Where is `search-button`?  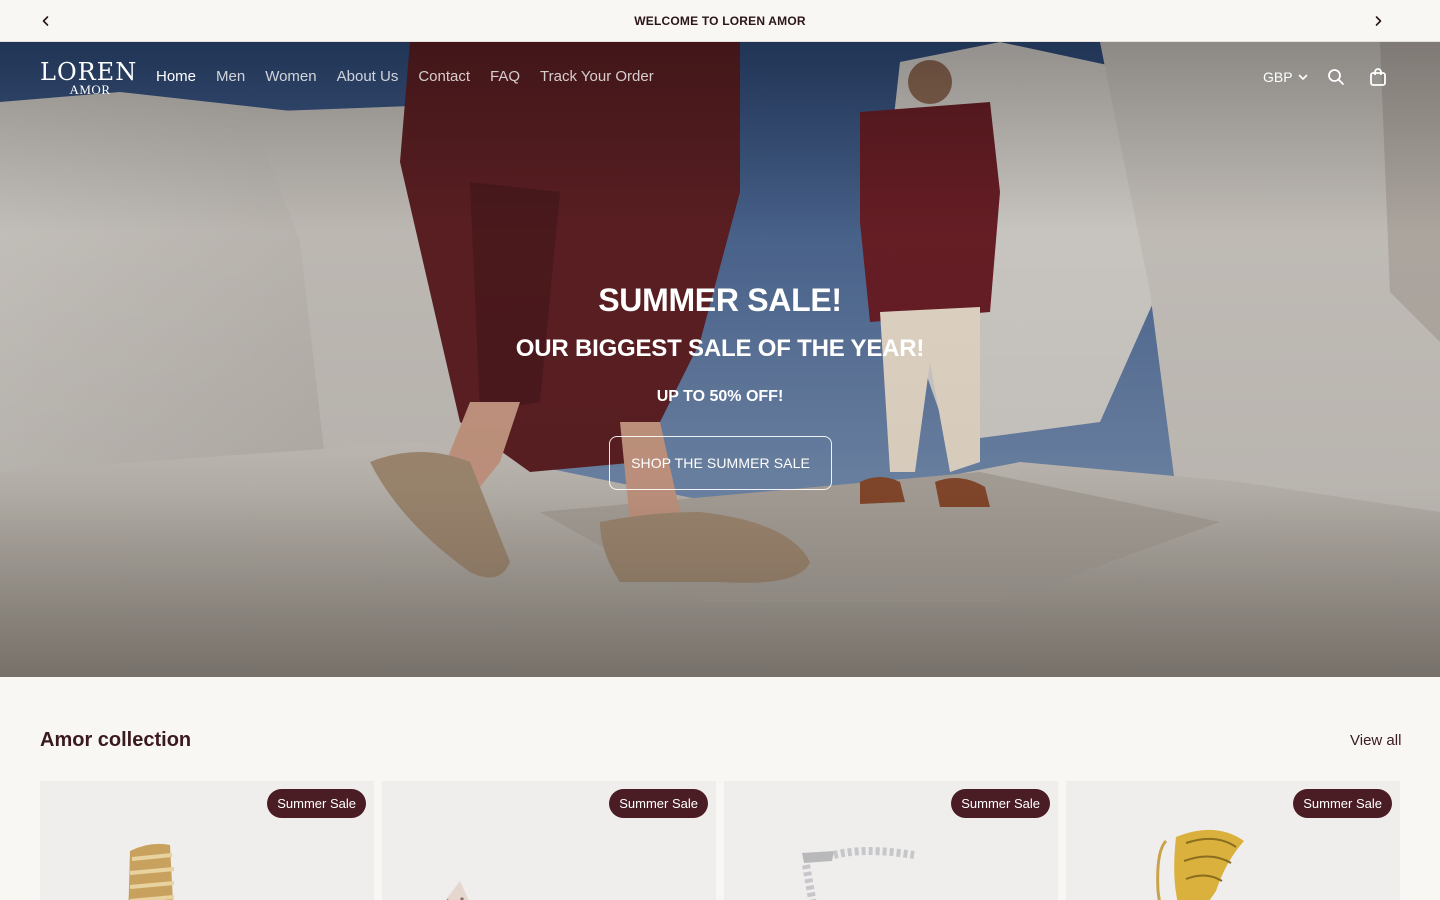
search-button is located at coordinates (1336, 77).